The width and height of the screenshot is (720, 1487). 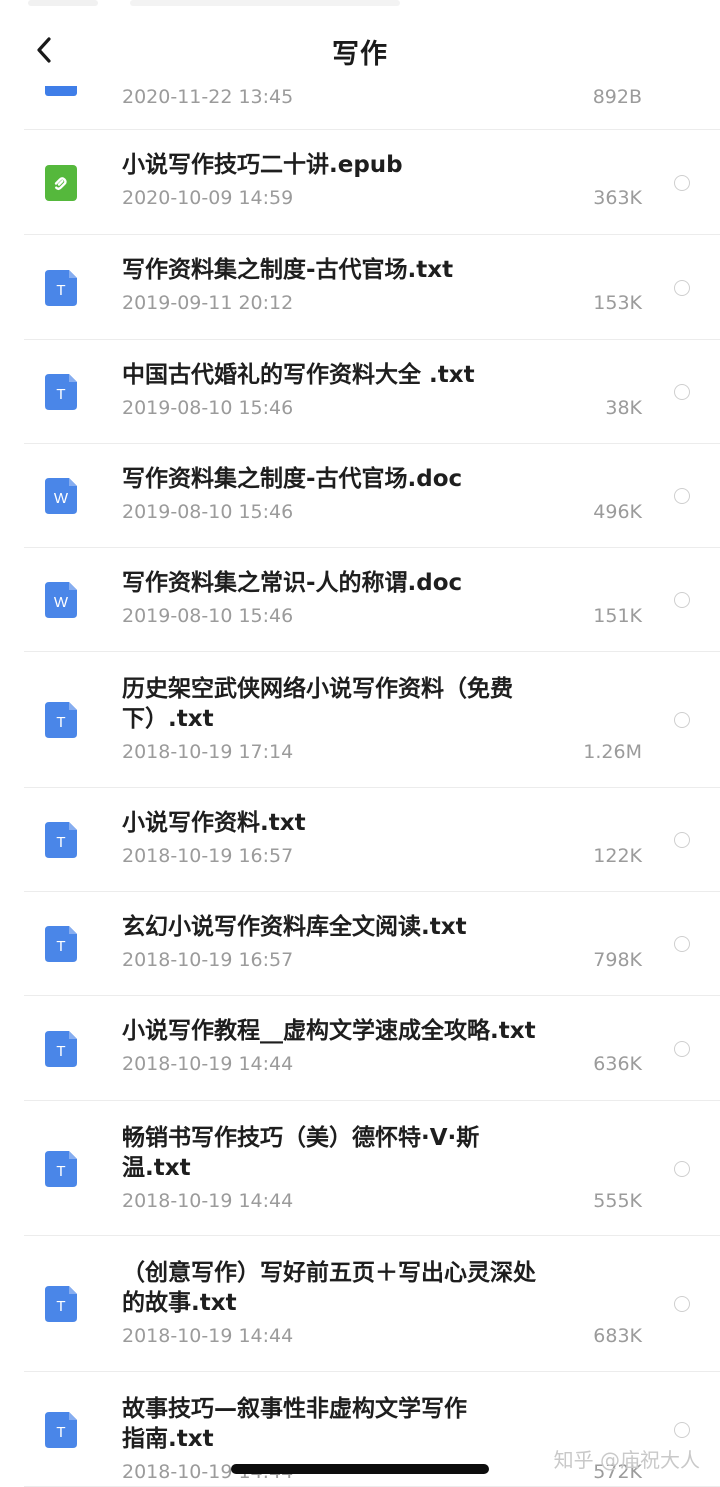 I want to click on txt-file-icon, so click(x=61, y=91).